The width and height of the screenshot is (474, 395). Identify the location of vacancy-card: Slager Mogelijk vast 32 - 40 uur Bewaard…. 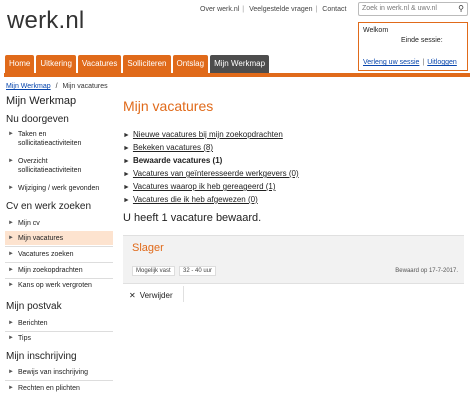
(293, 259).